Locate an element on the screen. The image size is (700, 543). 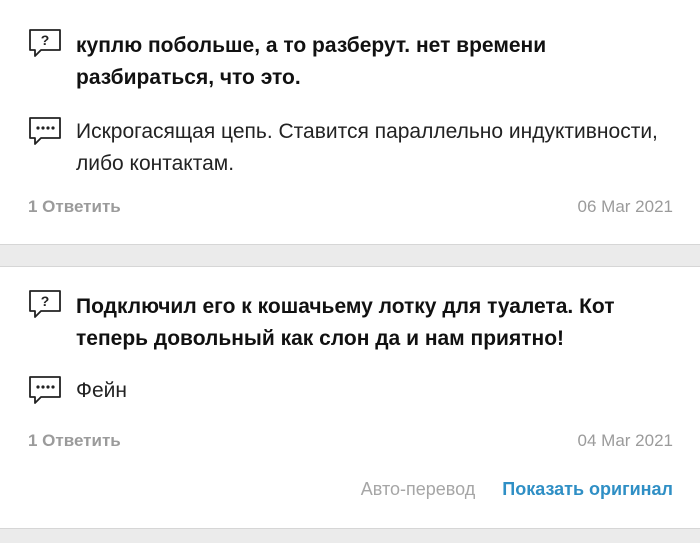
comment-meta: 1 Ответить 06 Mar 2021 is located at coordinates (350, 209).